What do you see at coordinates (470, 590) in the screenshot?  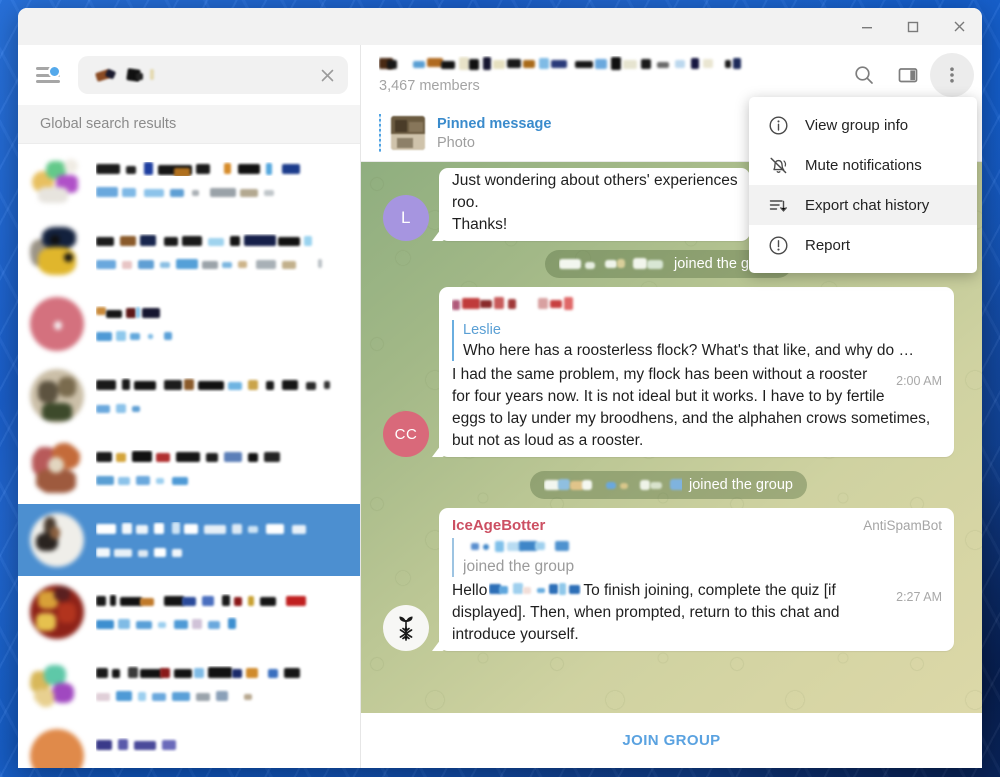 I see `message-text-greeting: Hello` at bounding box center [470, 590].